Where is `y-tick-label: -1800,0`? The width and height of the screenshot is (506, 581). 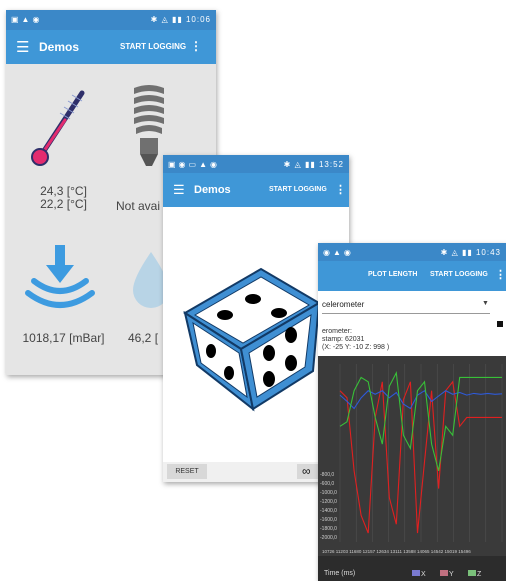
y-tick-label: -1800,0 is located at coordinates (328, 529).